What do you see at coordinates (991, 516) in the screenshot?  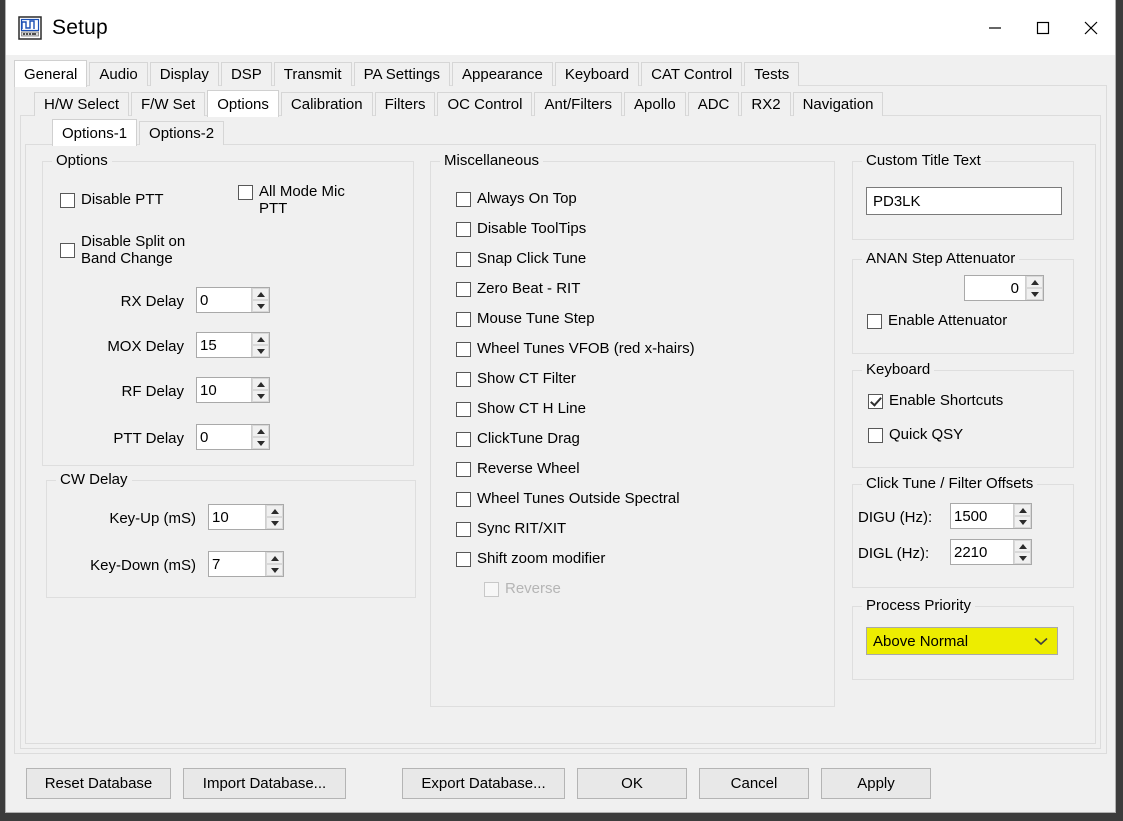 I see `spinner-digu: 1500` at bounding box center [991, 516].